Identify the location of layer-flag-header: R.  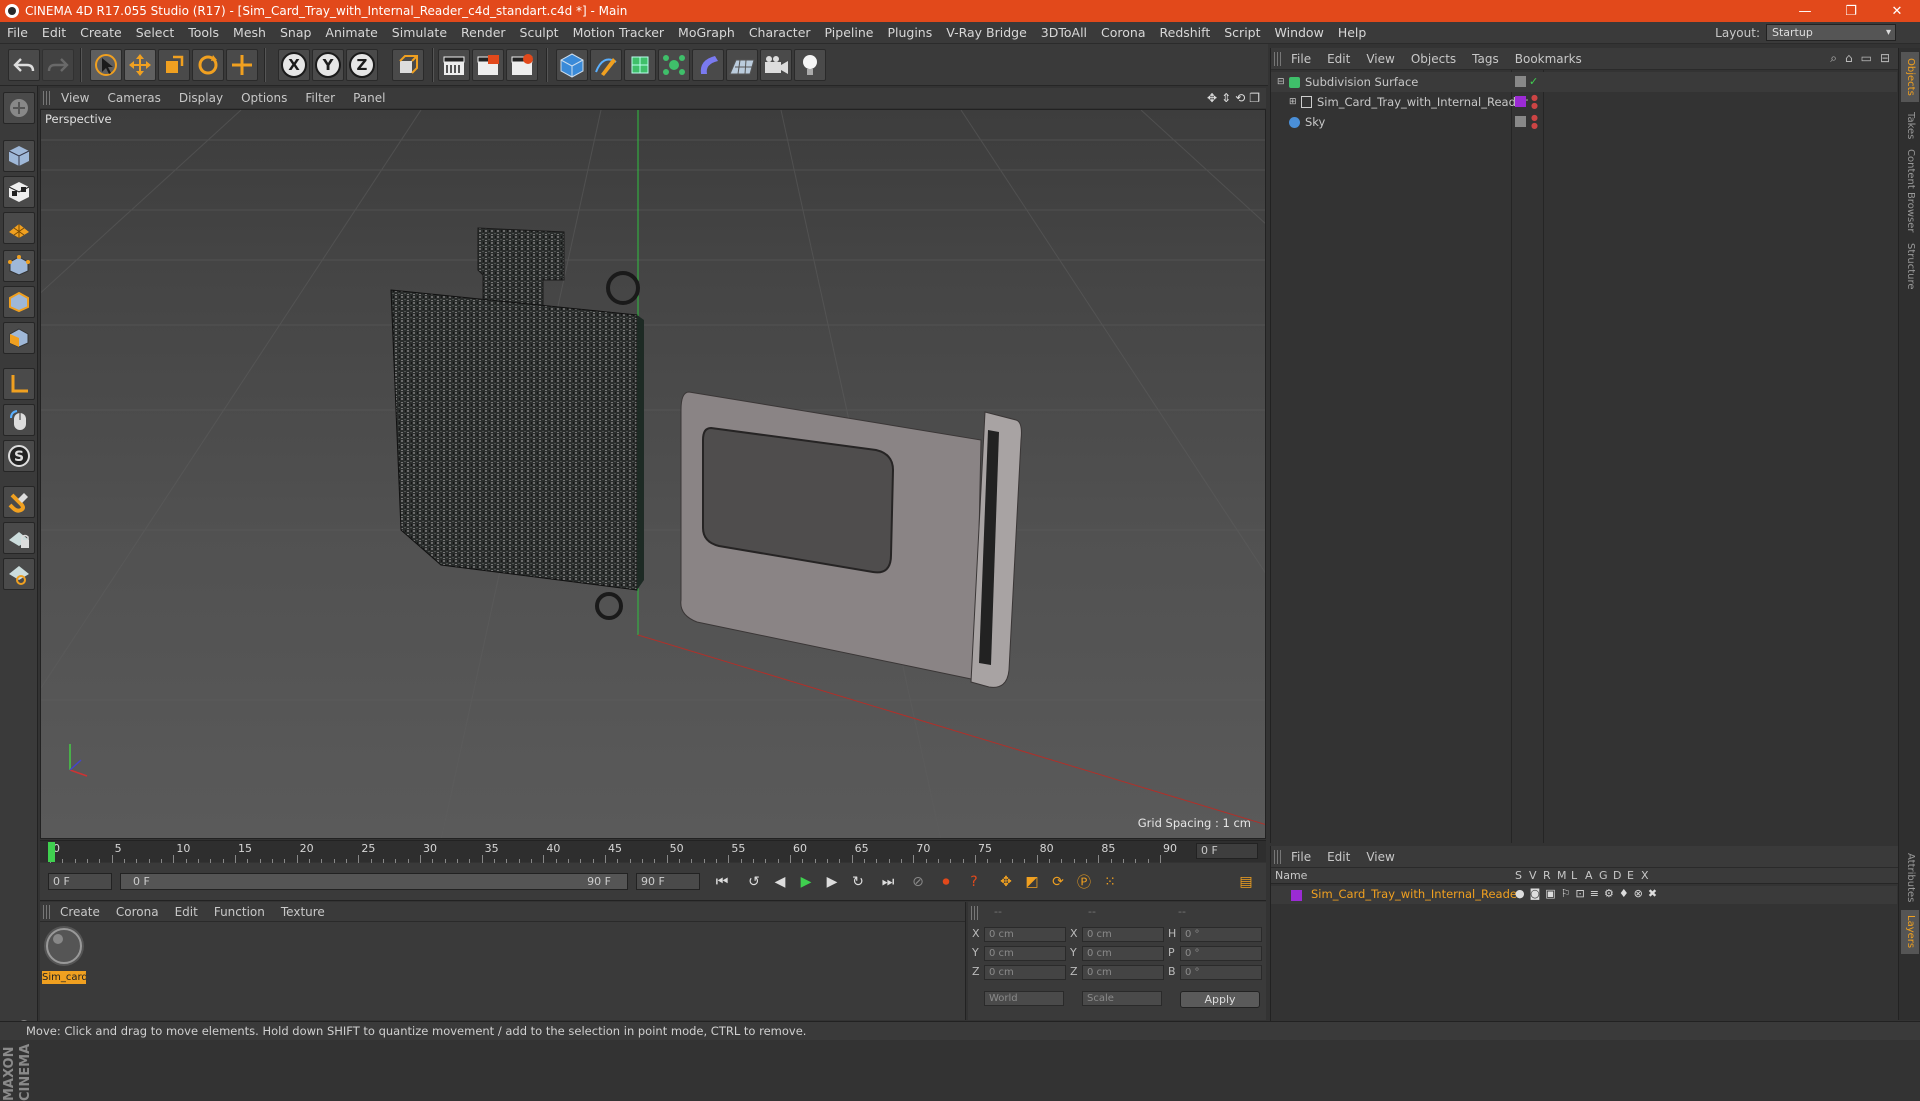
(1547, 875).